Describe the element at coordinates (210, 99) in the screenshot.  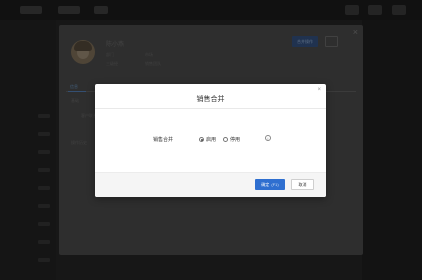
I see `dialog-title: 销售合并` at that location.